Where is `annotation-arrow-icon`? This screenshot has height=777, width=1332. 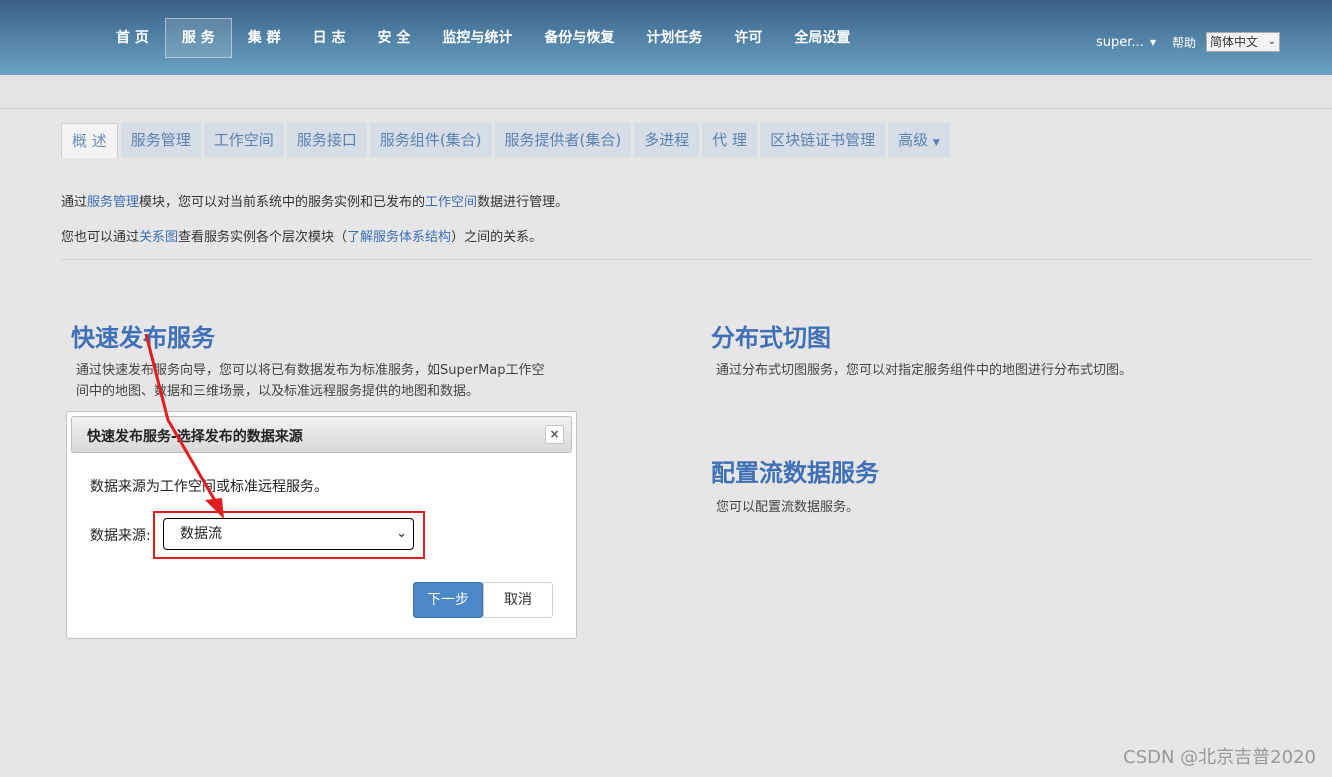
annotation-arrow-icon is located at coordinates (184, 426).